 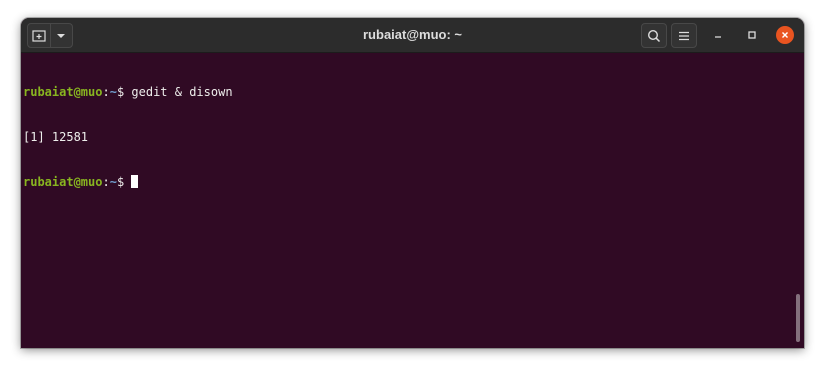 What do you see at coordinates (56, 137) in the screenshot?
I see `output-text: [1] 12581` at bounding box center [56, 137].